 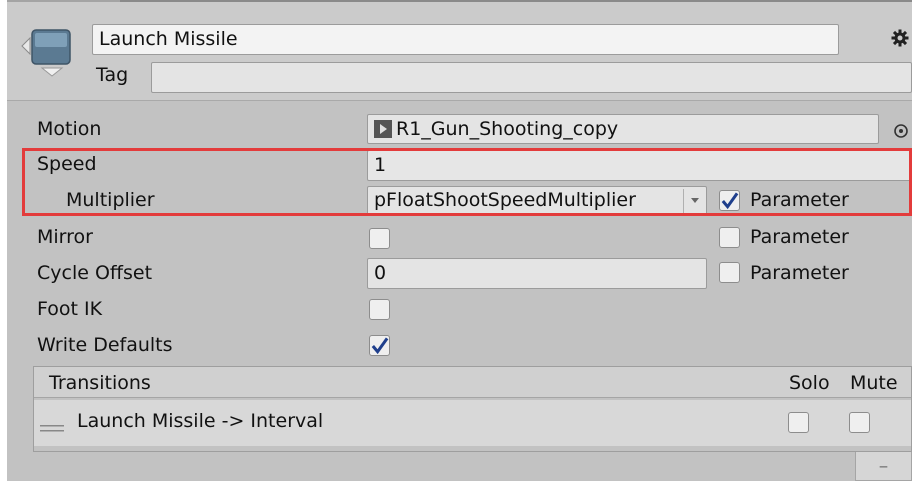 What do you see at coordinates (799, 237) in the screenshot?
I see `mirror-parameter-label: Parameter` at bounding box center [799, 237].